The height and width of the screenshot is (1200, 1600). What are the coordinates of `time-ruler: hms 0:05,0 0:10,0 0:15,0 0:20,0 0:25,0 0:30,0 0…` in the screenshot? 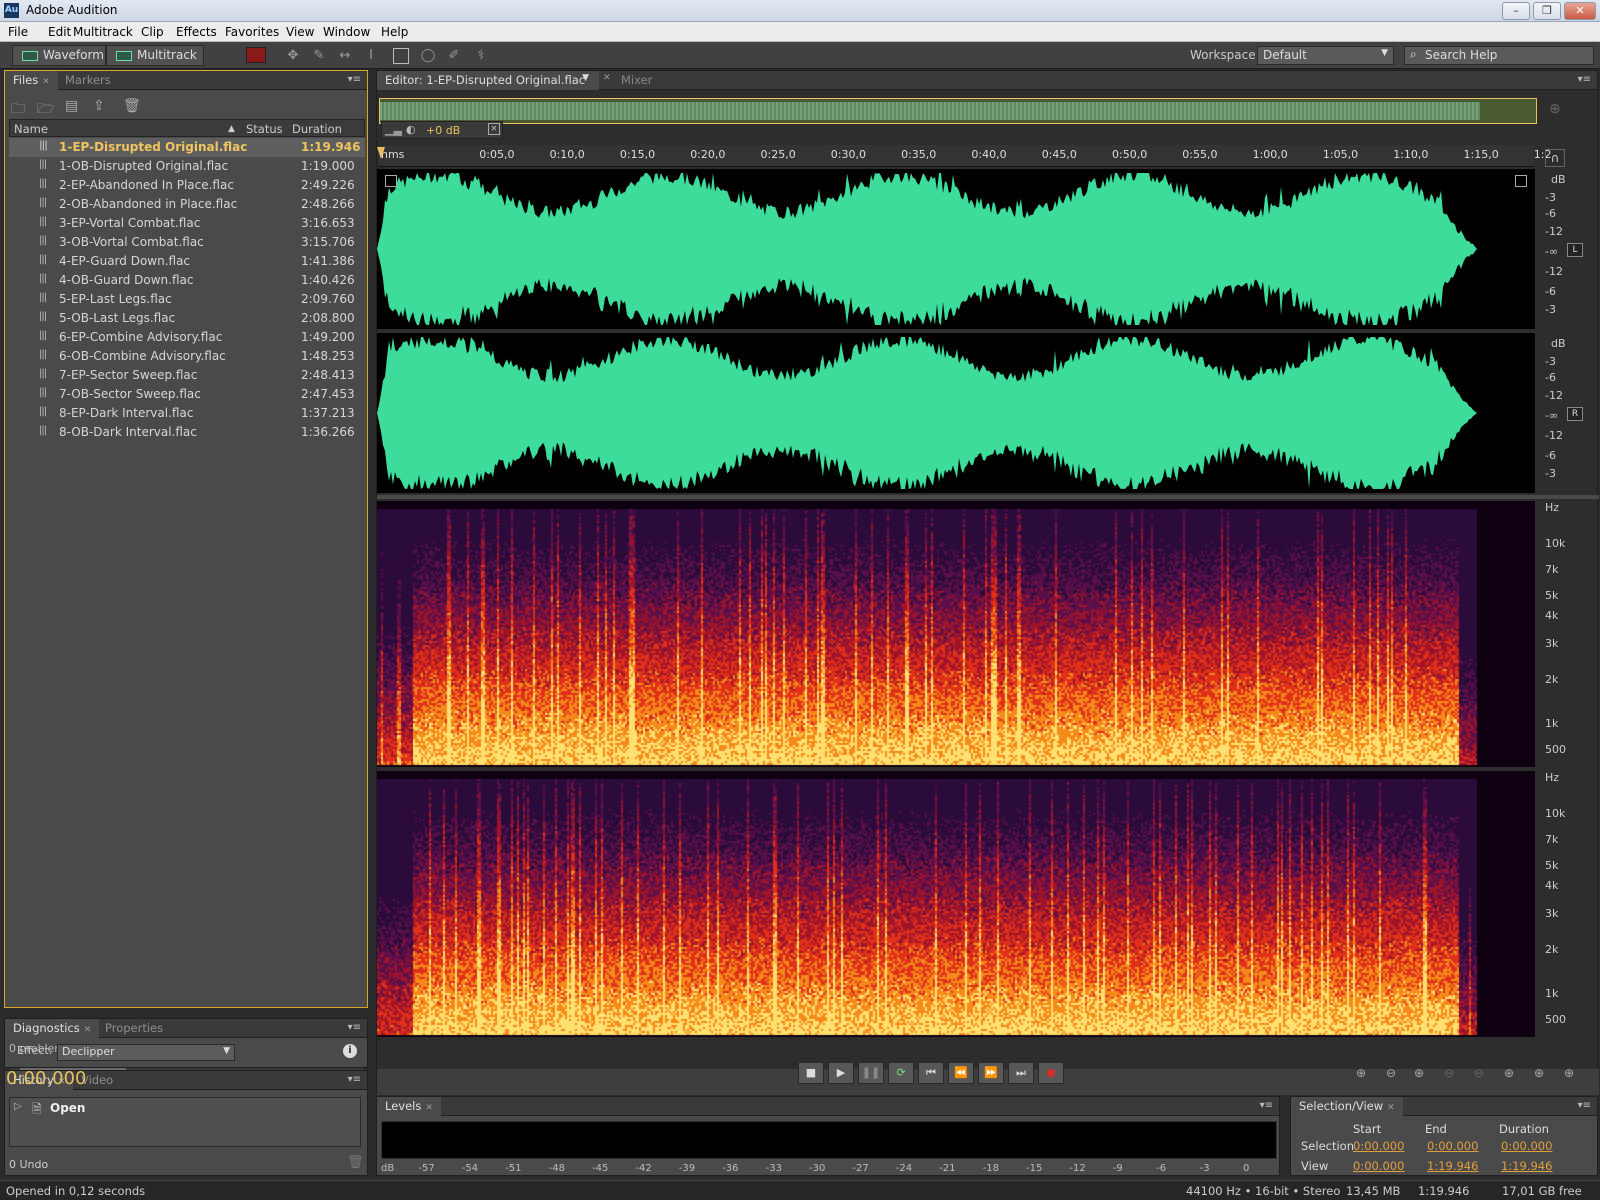 It's located at (965, 156).